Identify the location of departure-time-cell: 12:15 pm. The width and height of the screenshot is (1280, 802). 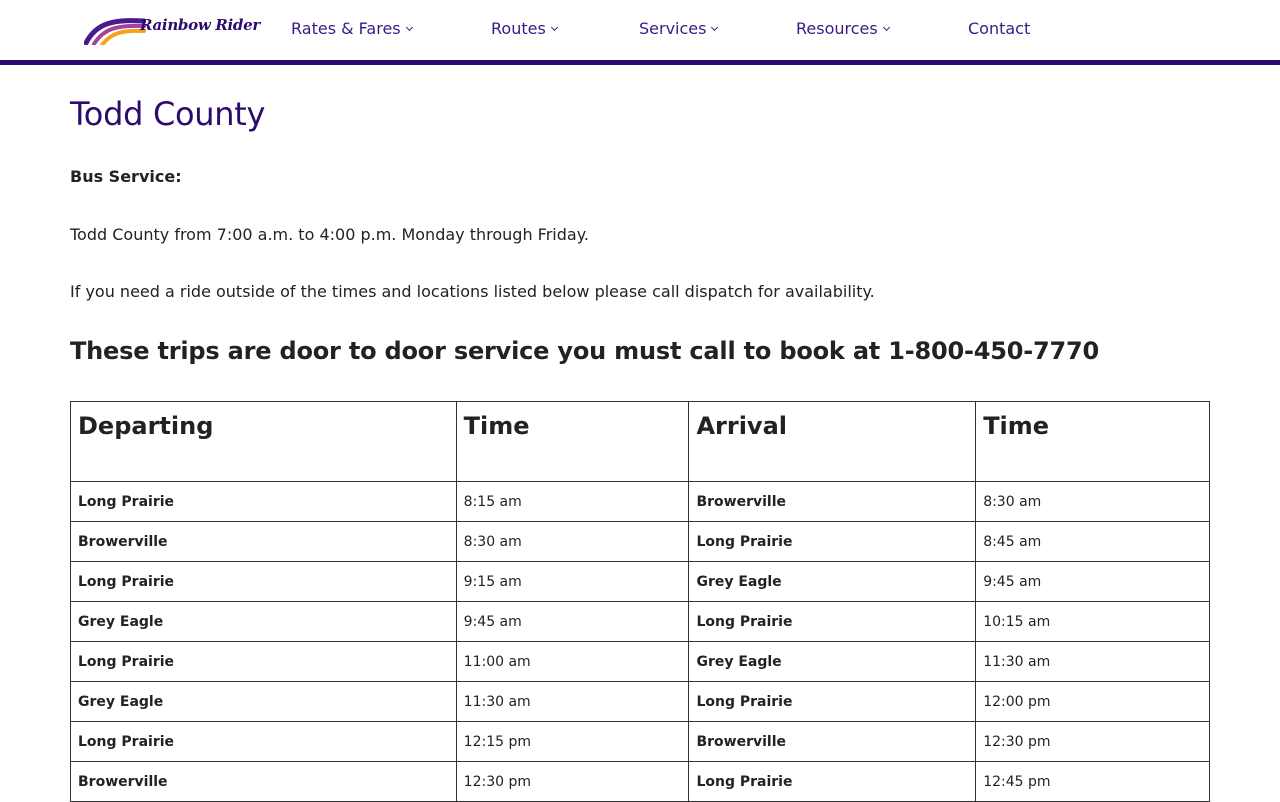
(572, 741).